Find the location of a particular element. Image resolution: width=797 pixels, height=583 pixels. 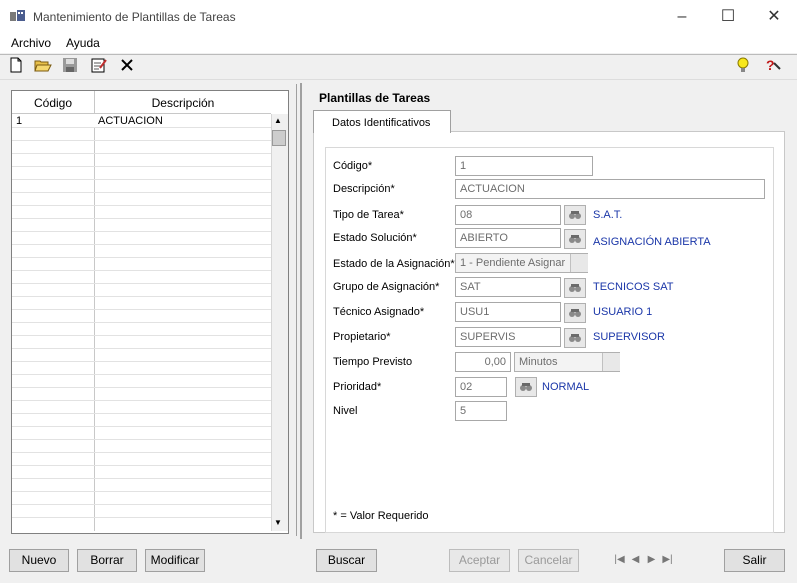

tab-label: Datos Identificativos is located at coordinates (381, 123).